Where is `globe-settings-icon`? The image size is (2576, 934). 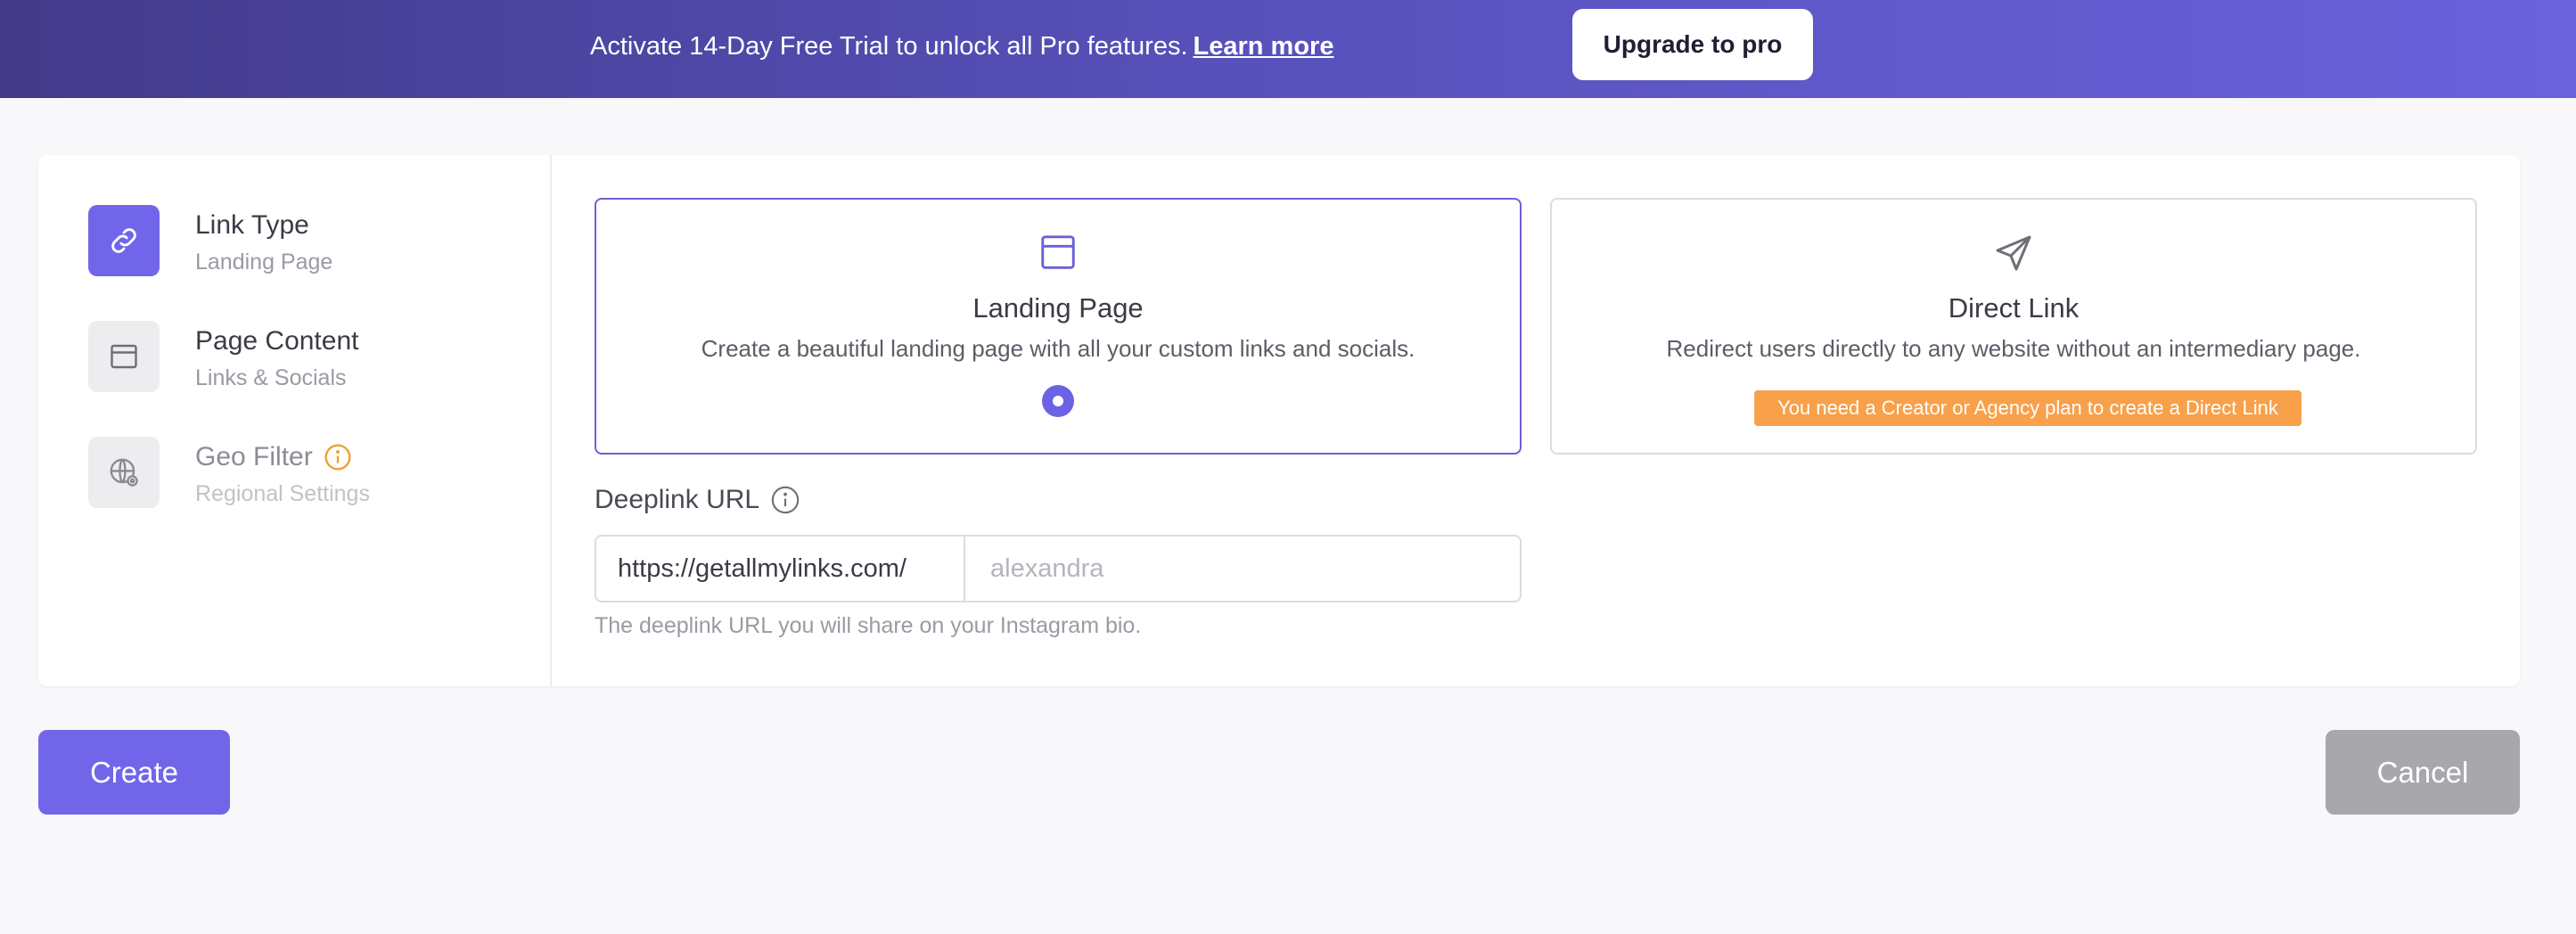
globe-settings-icon is located at coordinates (124, 473).